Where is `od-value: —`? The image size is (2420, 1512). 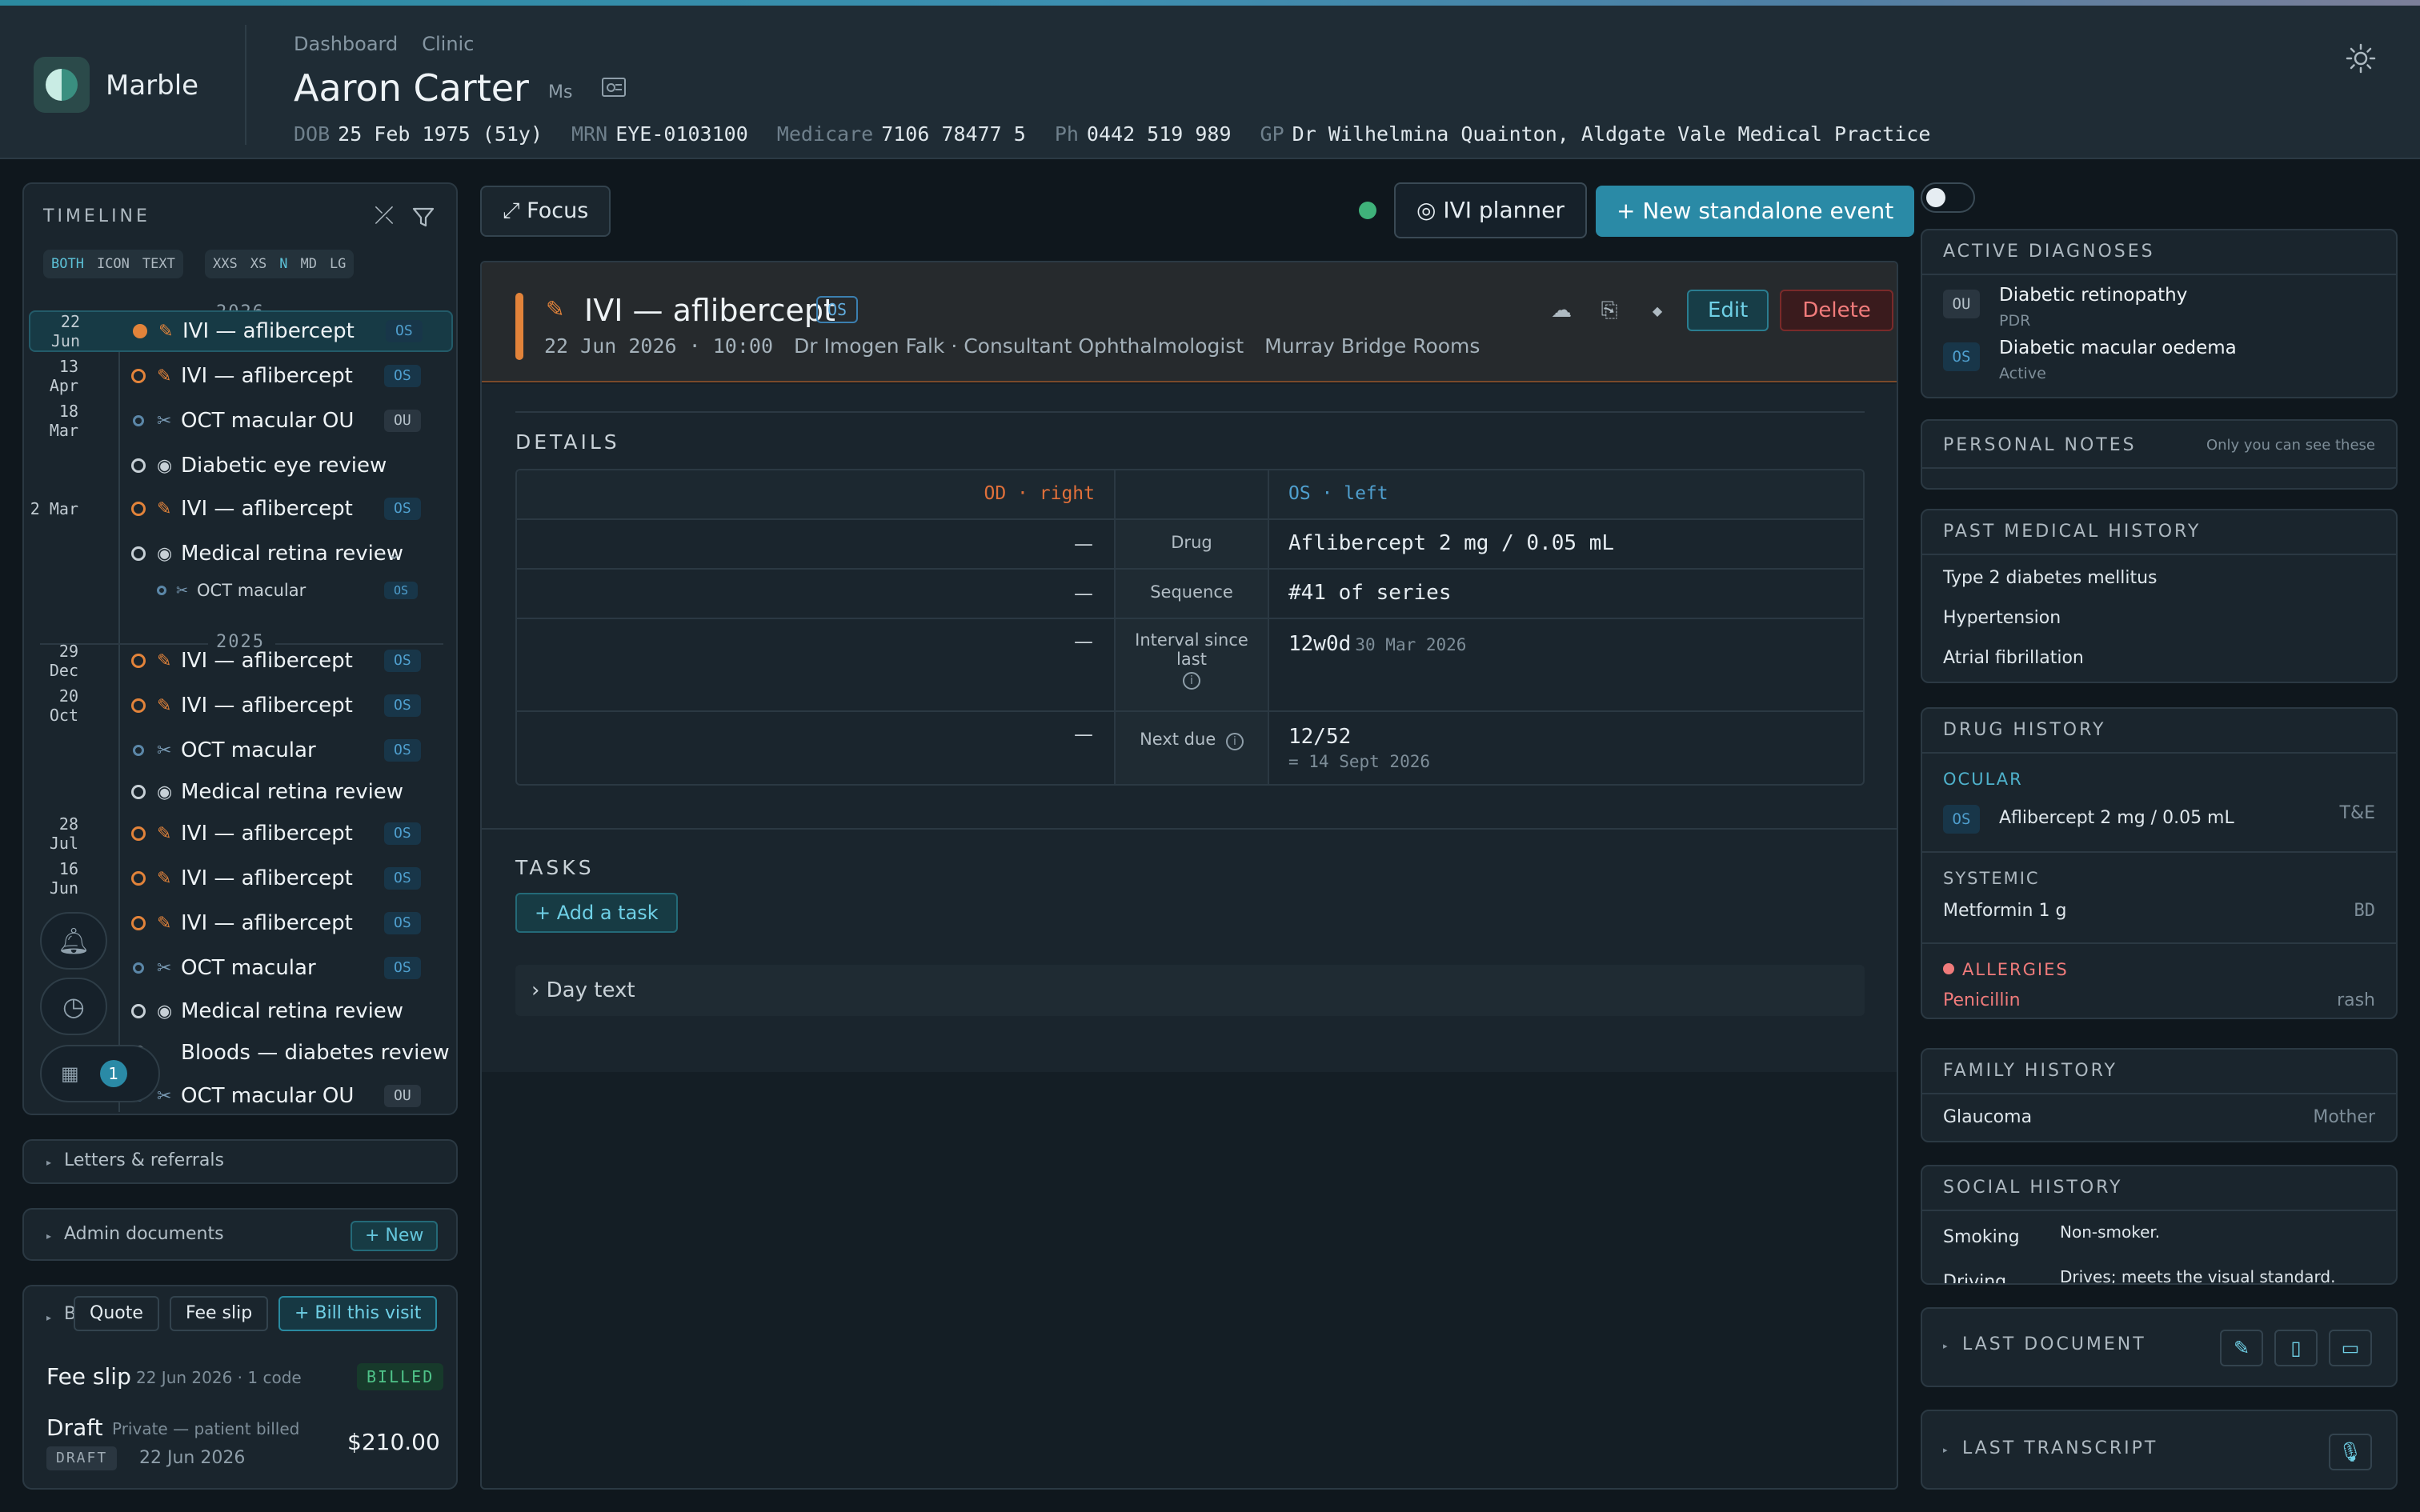 od-value: — is located at coordinates (1083, 593).